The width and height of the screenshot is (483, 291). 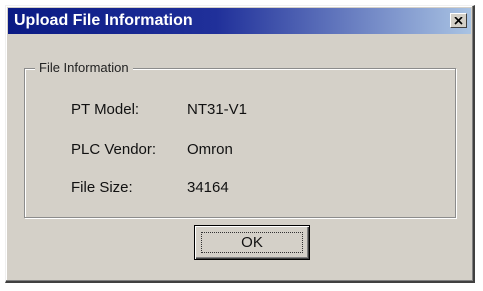 I want to click on title-bar: Upload File Information, so click(x=239, y=21).